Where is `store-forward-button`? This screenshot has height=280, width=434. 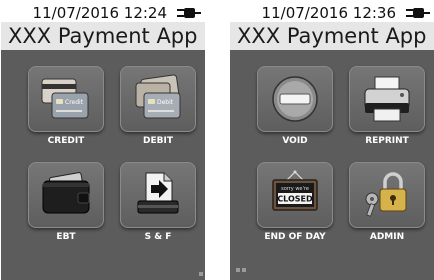 store-forward-button is located at coordinates (158, 195).